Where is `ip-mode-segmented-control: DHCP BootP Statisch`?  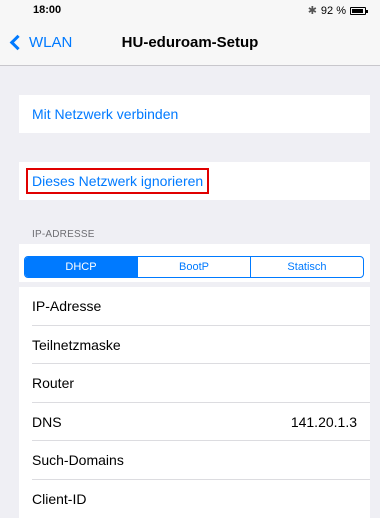
ip-mode-segmented-control: DHCP BootP Statisch is located at coordinates (194, 267).